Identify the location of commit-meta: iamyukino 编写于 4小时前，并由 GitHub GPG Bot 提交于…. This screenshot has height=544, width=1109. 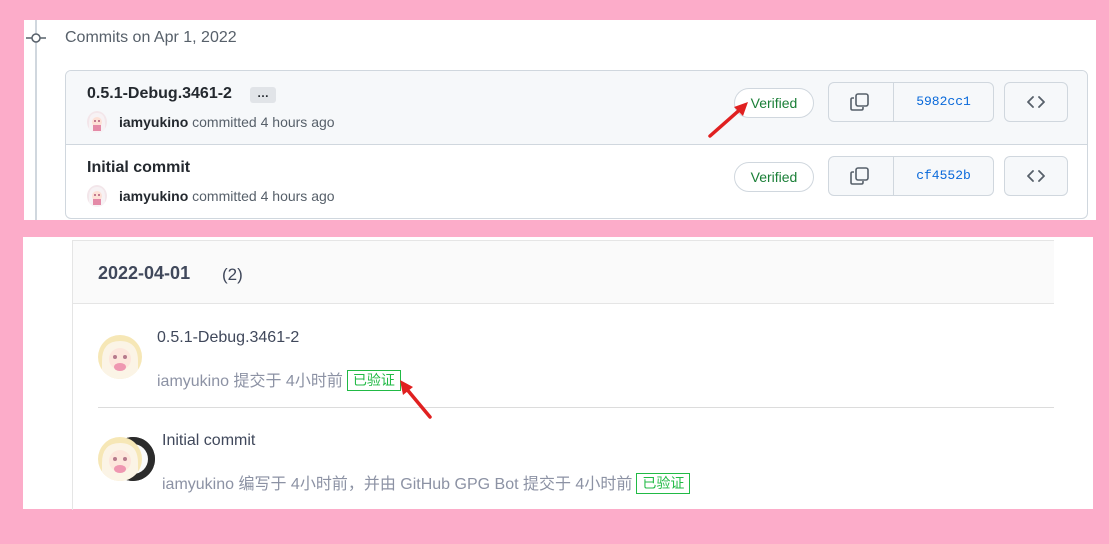
(426, 482).